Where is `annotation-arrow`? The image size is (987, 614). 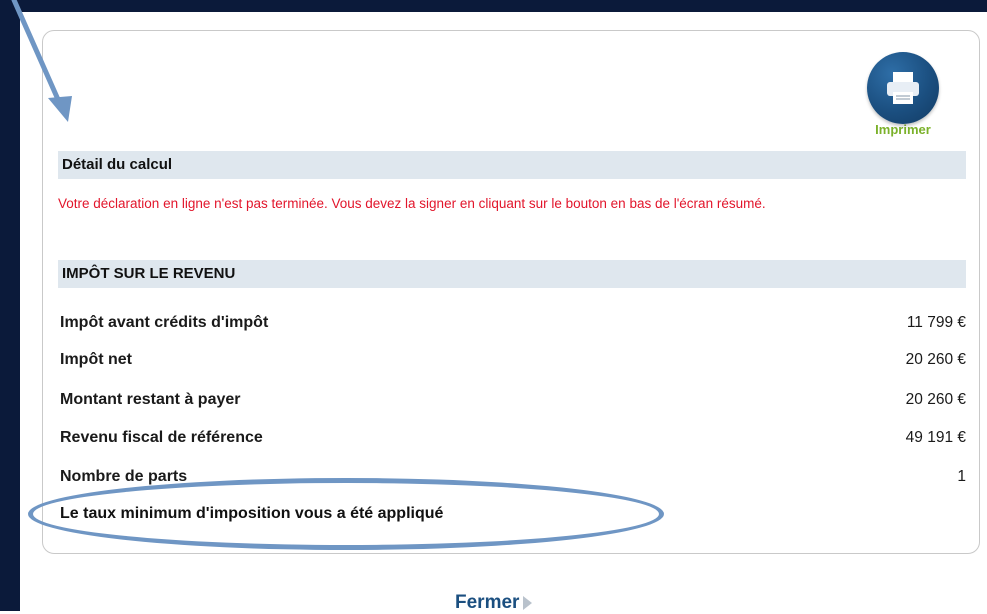 annotation-arrow is located at coordinates (41, 61).